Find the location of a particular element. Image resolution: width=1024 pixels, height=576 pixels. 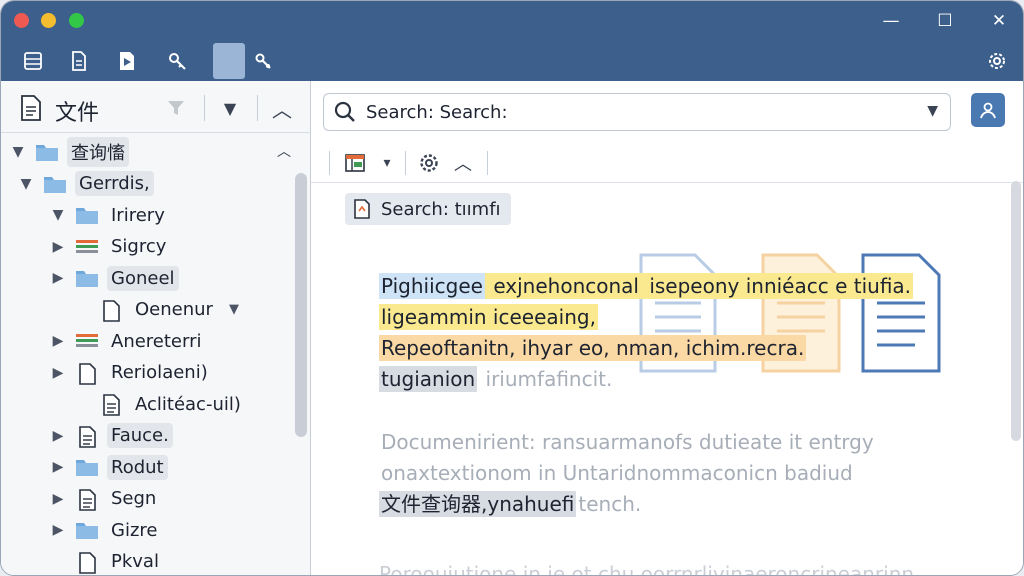

settings-button is located at coordinates (997, 61).